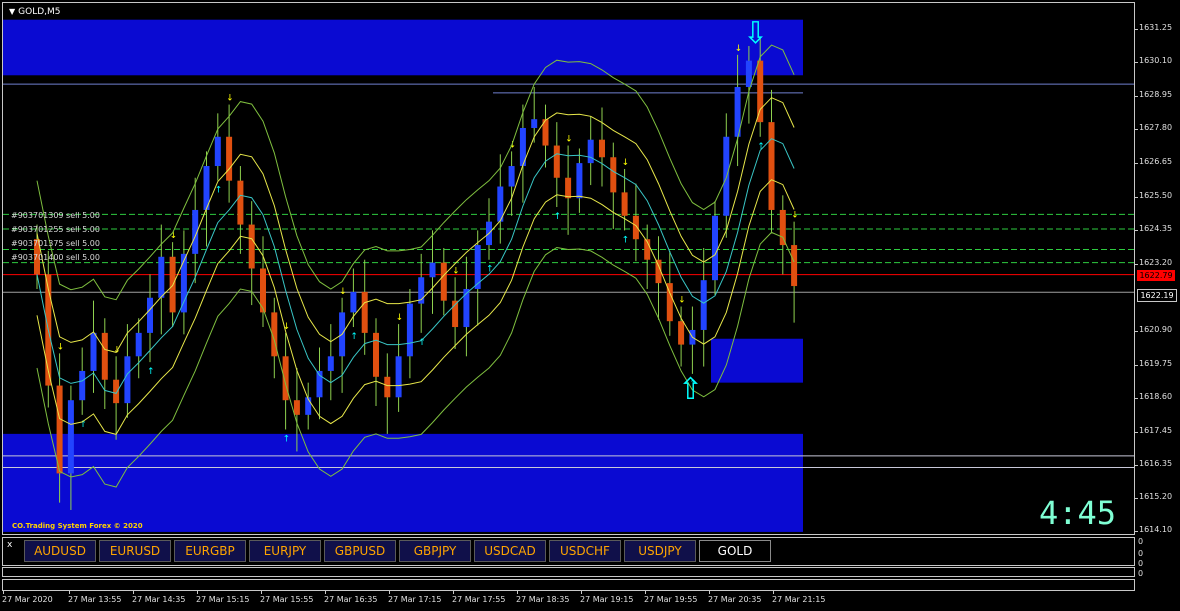  I want to click on sub-scale: 0 0 0 0, so click(1159, 557).